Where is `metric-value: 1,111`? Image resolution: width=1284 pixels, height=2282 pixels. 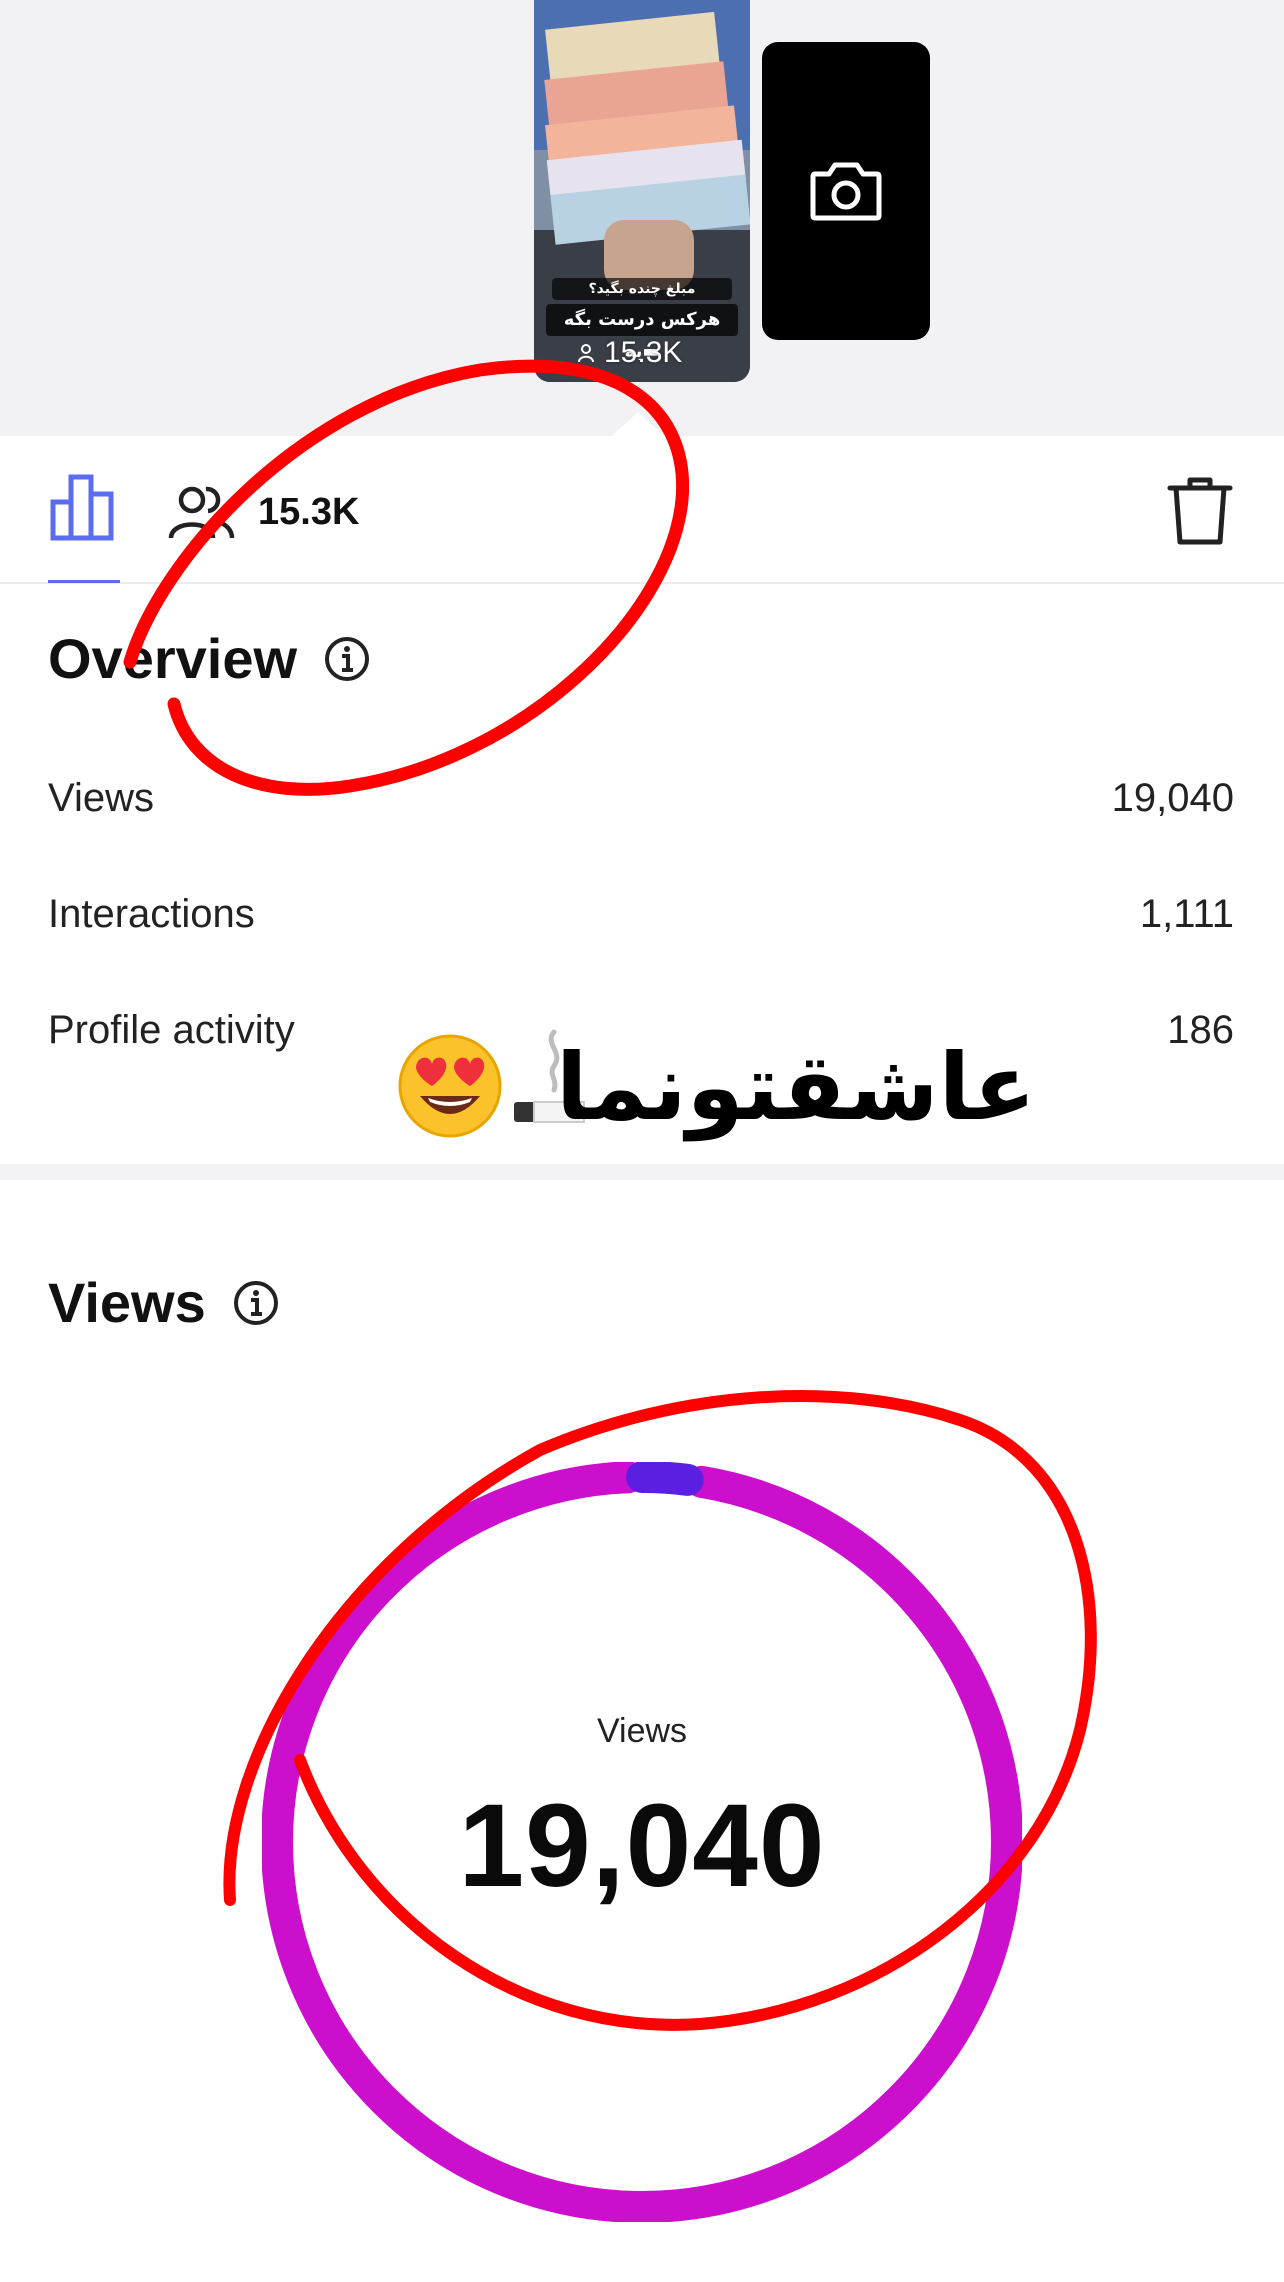
metric-value: 1,111 is located at coordinates (1186, 913).